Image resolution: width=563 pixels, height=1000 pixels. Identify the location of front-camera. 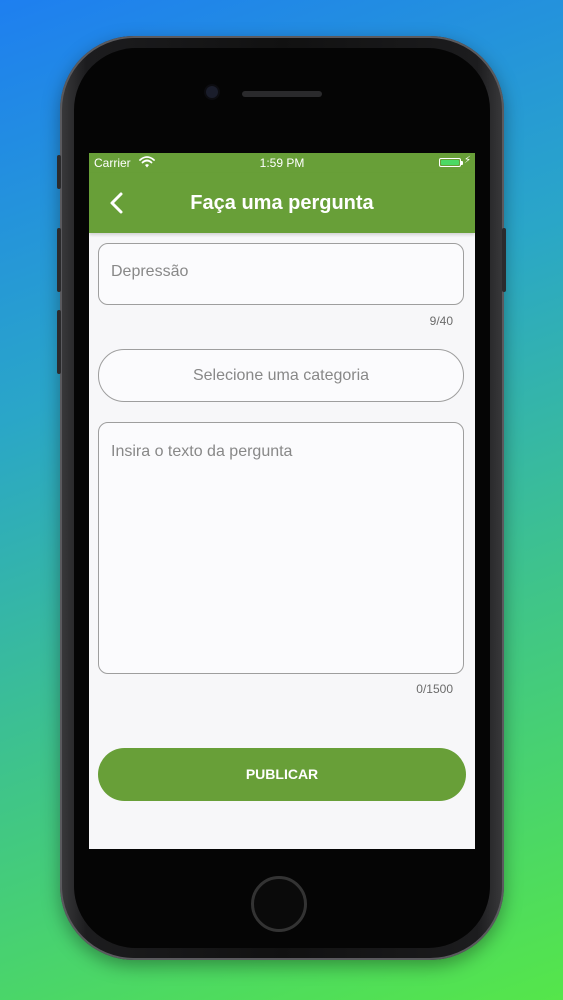
(212, 92).